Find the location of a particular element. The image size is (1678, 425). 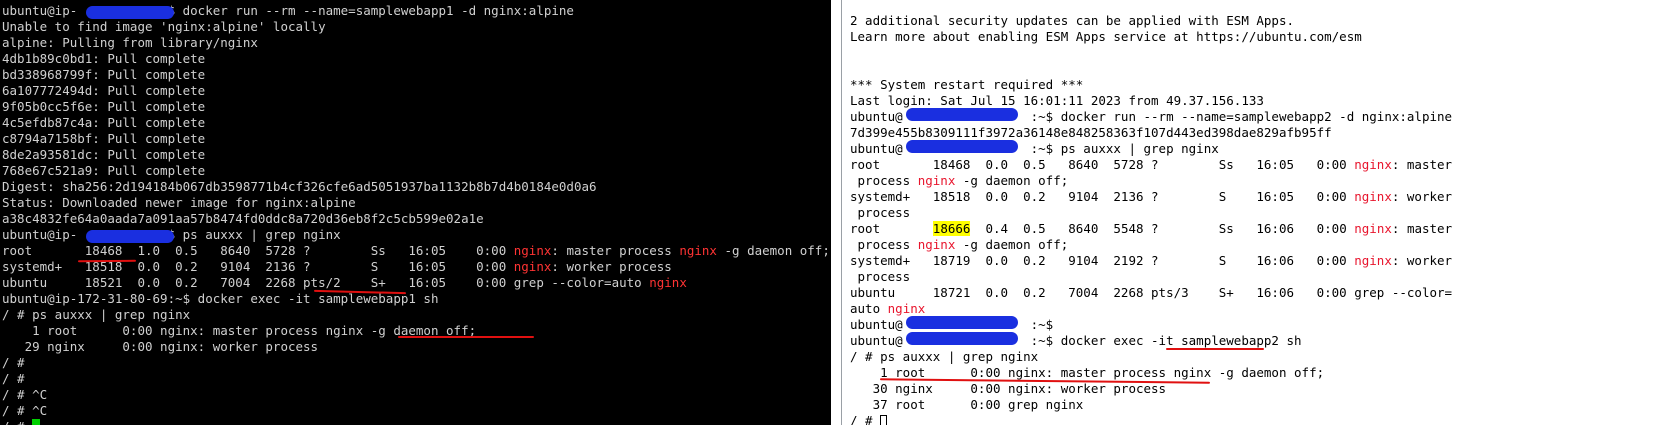

terminal-text: alpine: Pulling from library/nginx is located at coordinates (130, 42).